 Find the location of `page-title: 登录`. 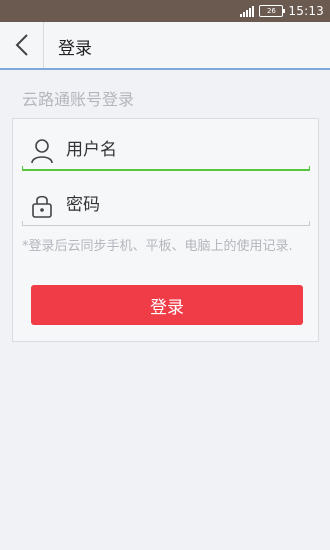

page-title: 登录 is located at coordinates (75, 49).